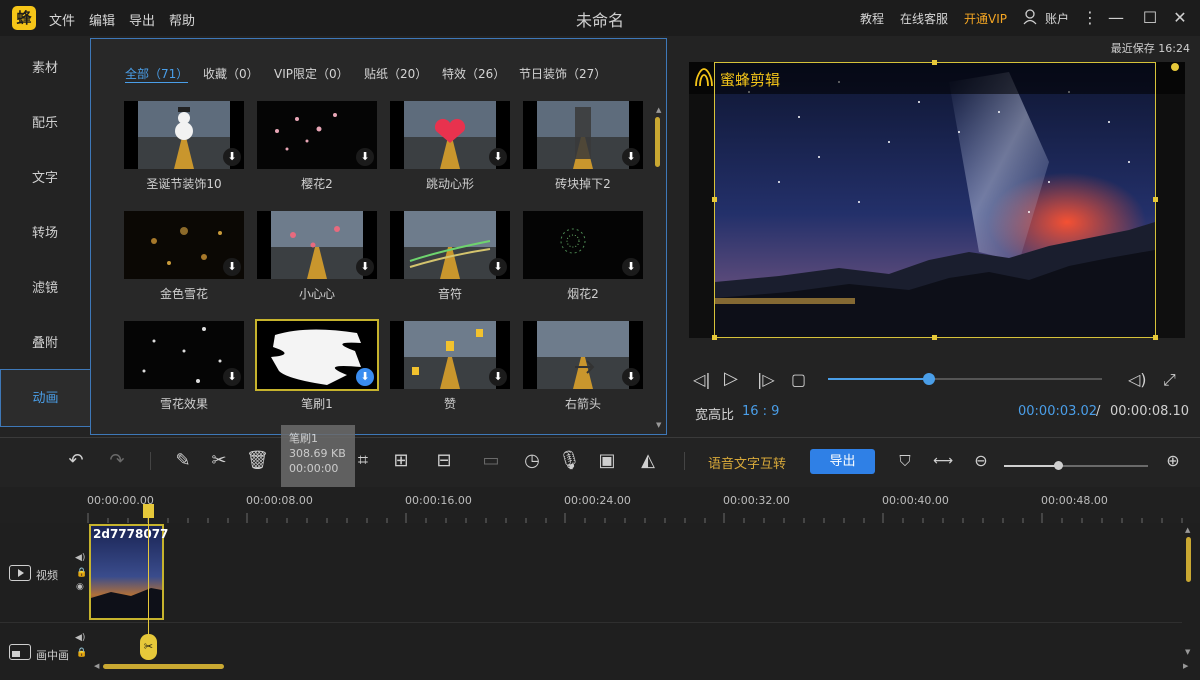 The image size is (1200, 680). I want to click on library-scrollbar, so click(657, 142).